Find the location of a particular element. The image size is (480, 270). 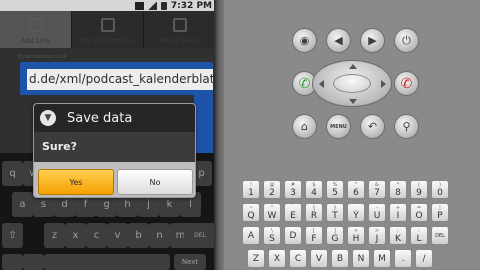

tab-read-news: Read News is located at coordinates (180, 29).